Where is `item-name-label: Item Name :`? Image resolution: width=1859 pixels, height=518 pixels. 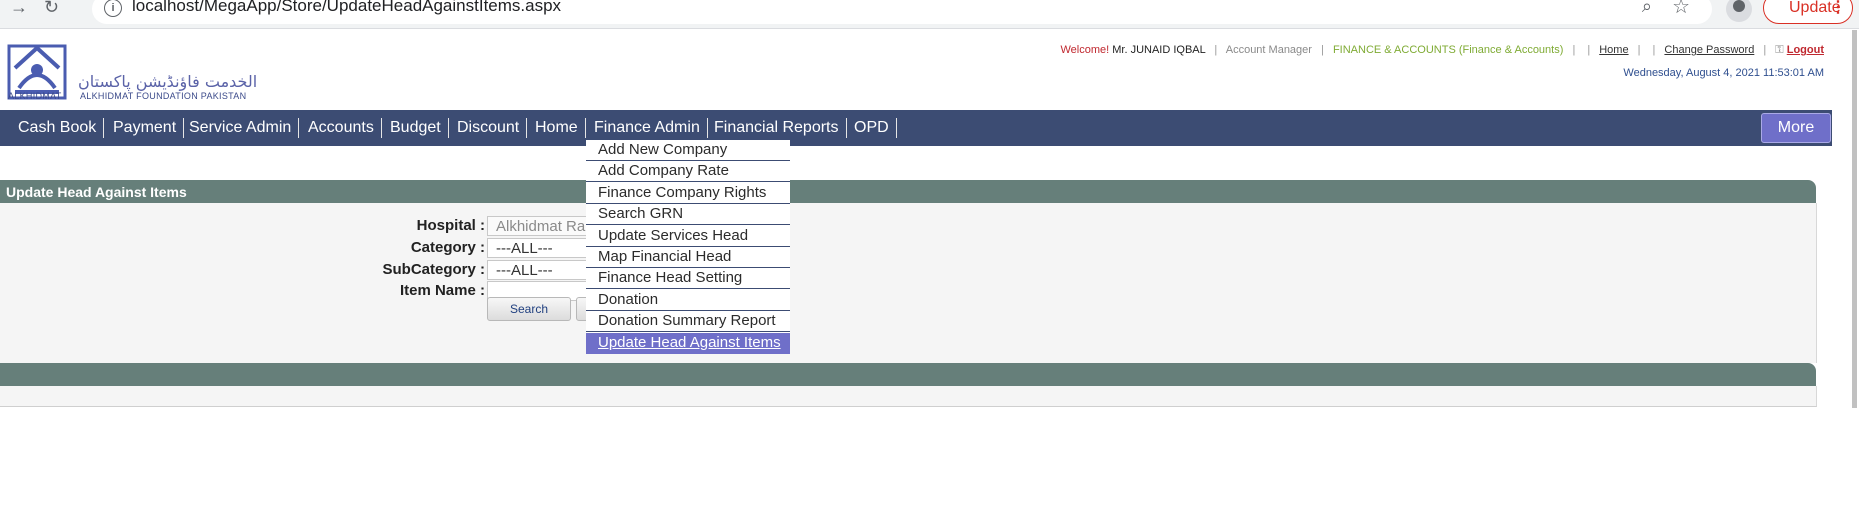 item-name-label: Item Name : is located at coordinates (442, 290).